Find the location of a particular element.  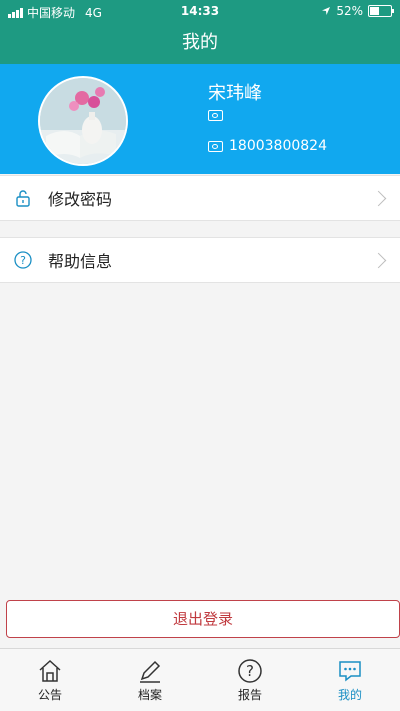

battery-icon is located at coordinates (381, 11).